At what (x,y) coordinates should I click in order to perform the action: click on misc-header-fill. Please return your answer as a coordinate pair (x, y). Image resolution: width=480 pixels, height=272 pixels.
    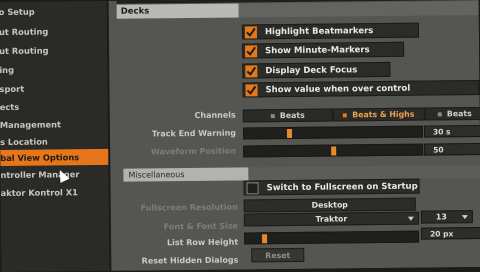
    Looking at the image, I should click on (364, 172).